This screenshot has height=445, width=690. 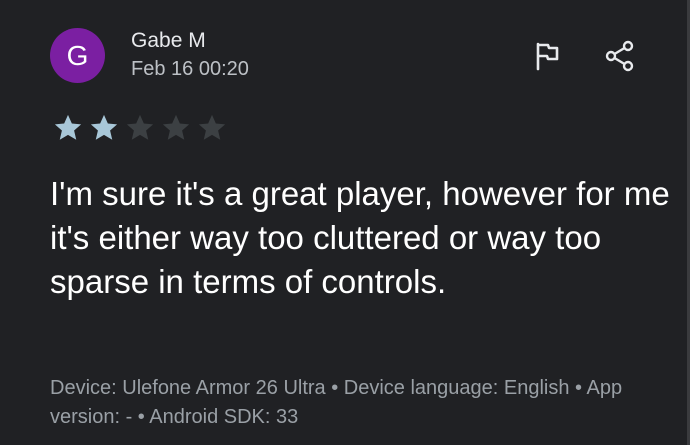 I want to click on share-icon, so click(x=619, y=56).